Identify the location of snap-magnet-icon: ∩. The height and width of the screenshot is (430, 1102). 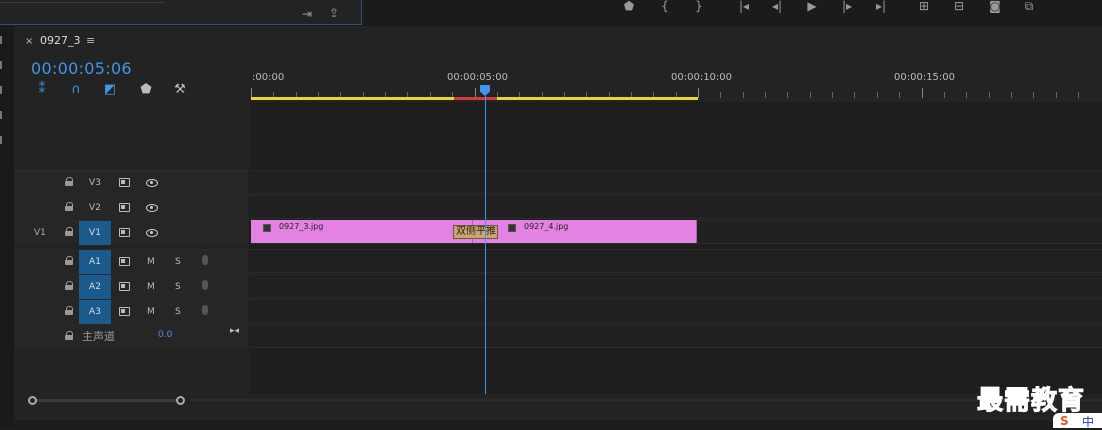
(76, 90).